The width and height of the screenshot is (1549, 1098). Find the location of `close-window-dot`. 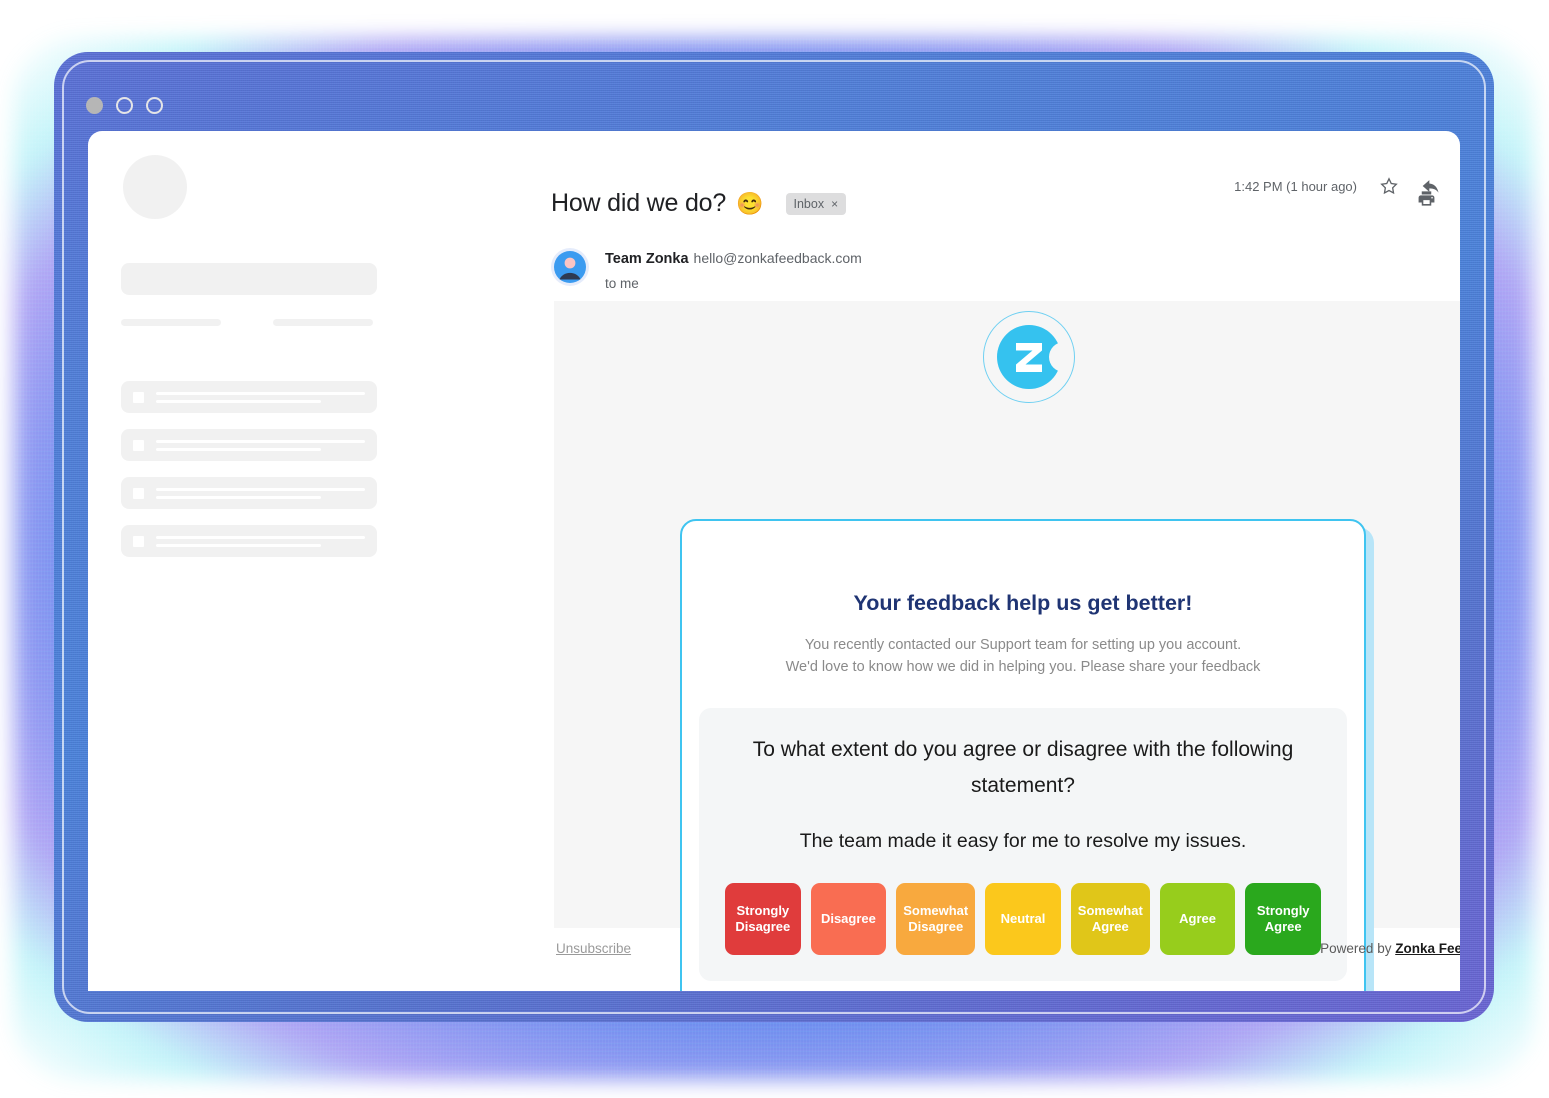

close-window-dot is located at coordinates (94, 105).